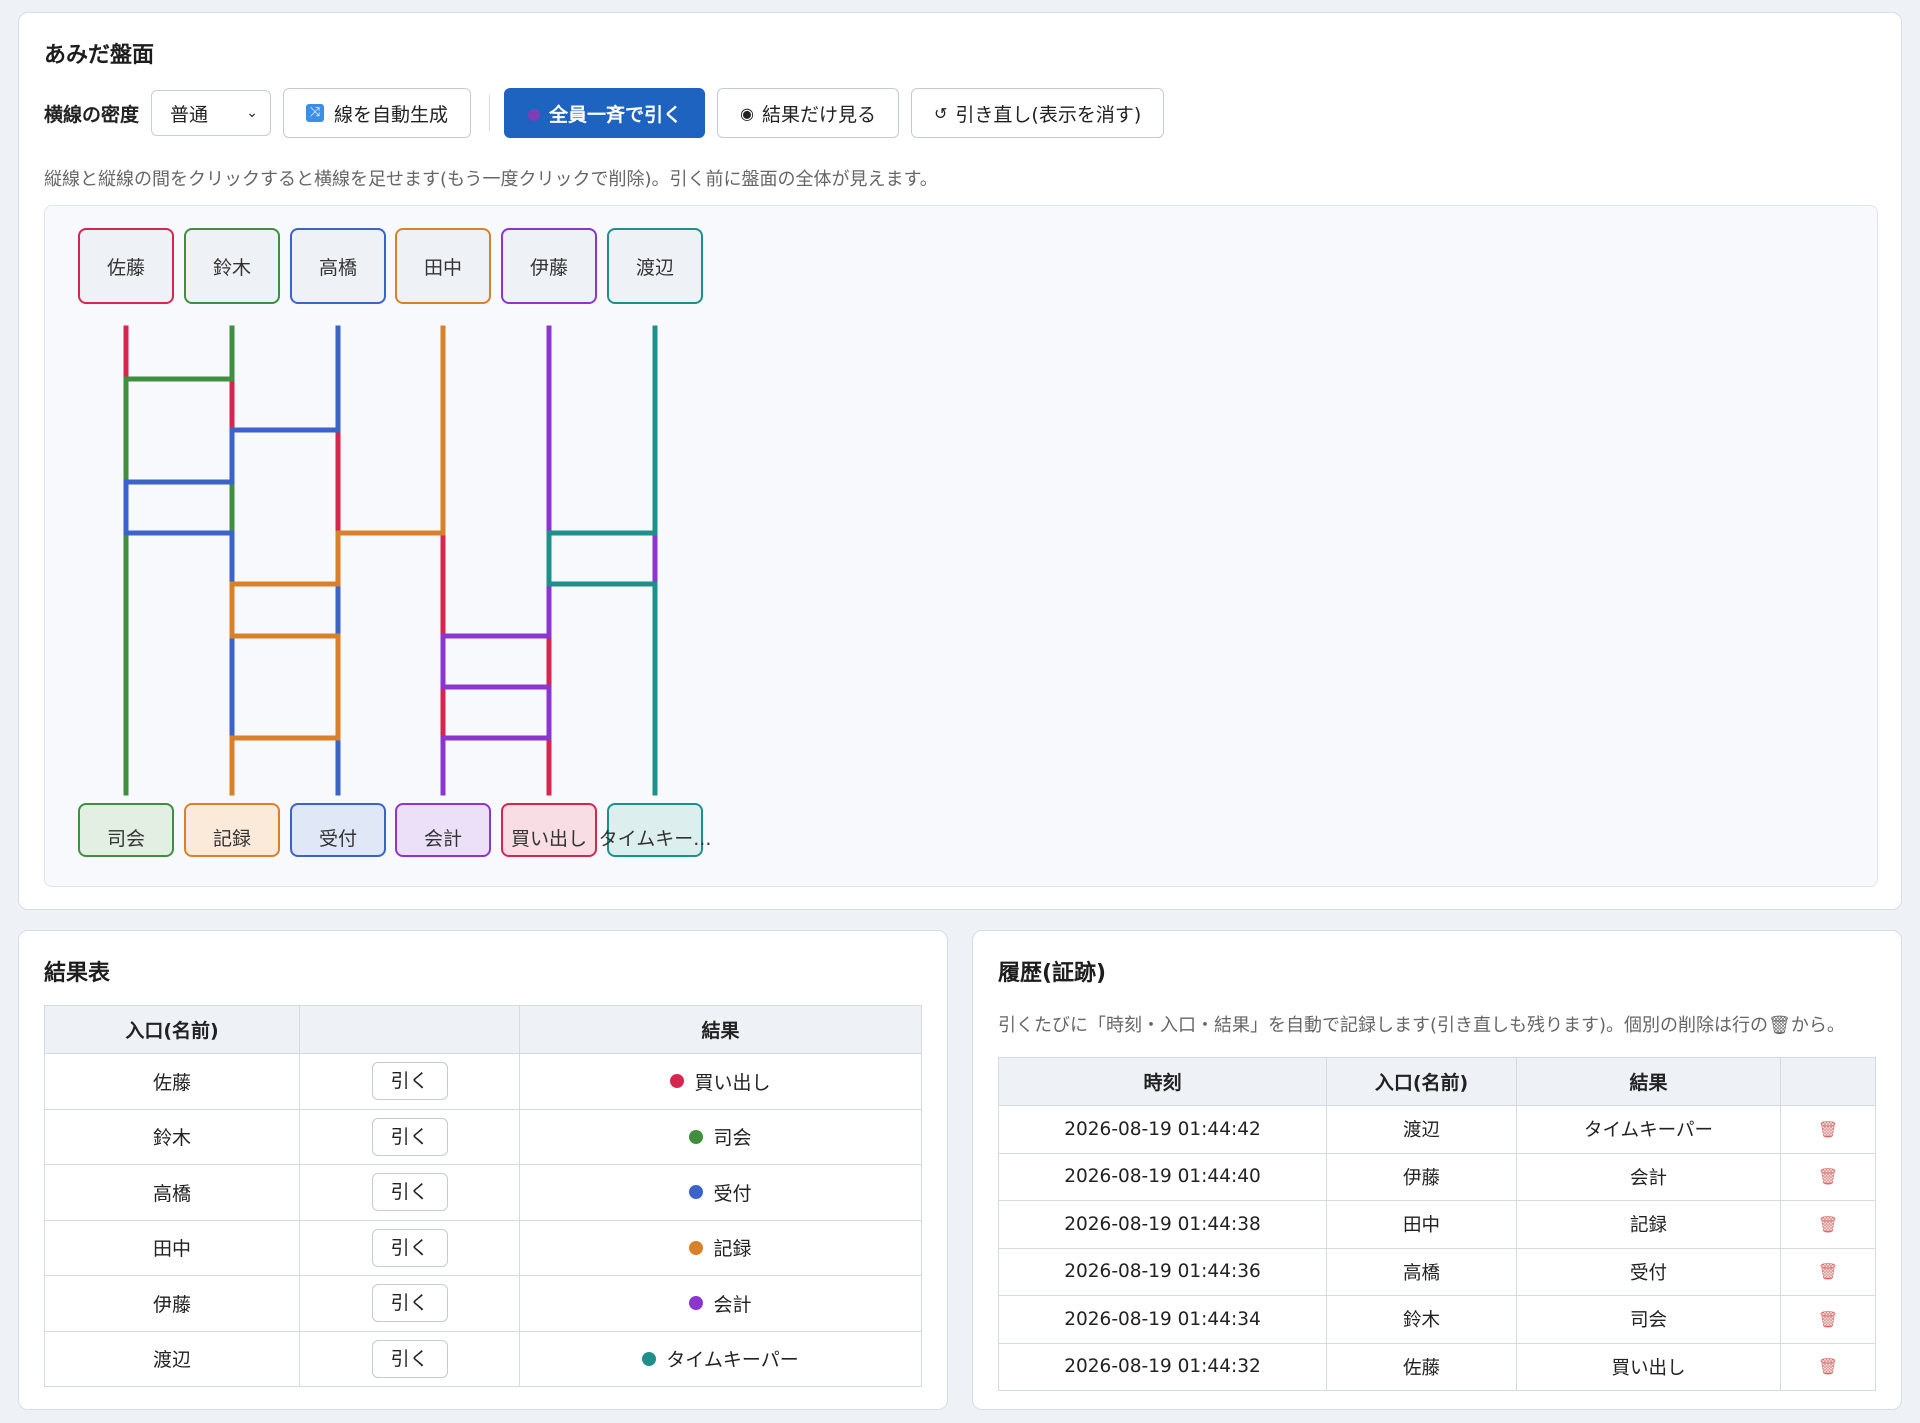 The height and width of the screenshot is (1423, 1920). Describe the element at coordinates (211, 113) in the screenshot. I see `density-select: 普通 ⌄` at that location.